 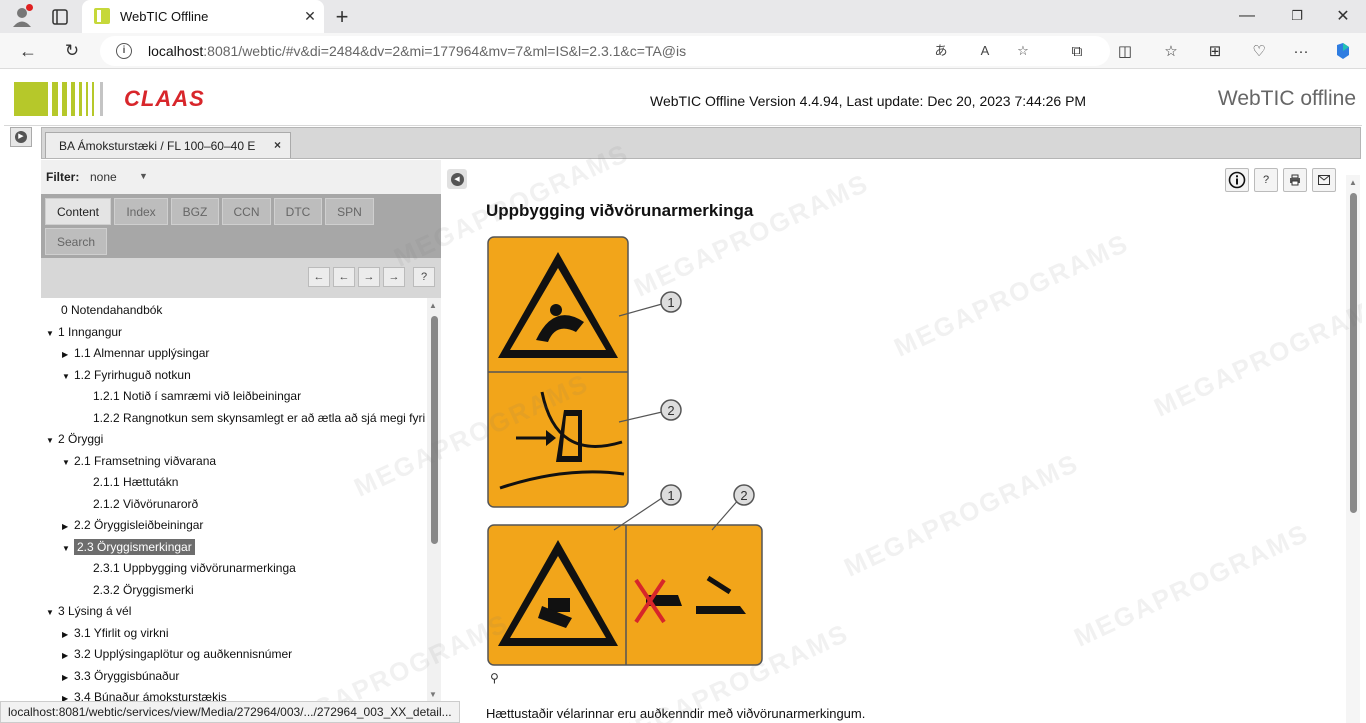 I want to click on tree-item-label: 3.2 Upplýsingaplötur og auðkennisnúmer, so click(x=183, y=654).